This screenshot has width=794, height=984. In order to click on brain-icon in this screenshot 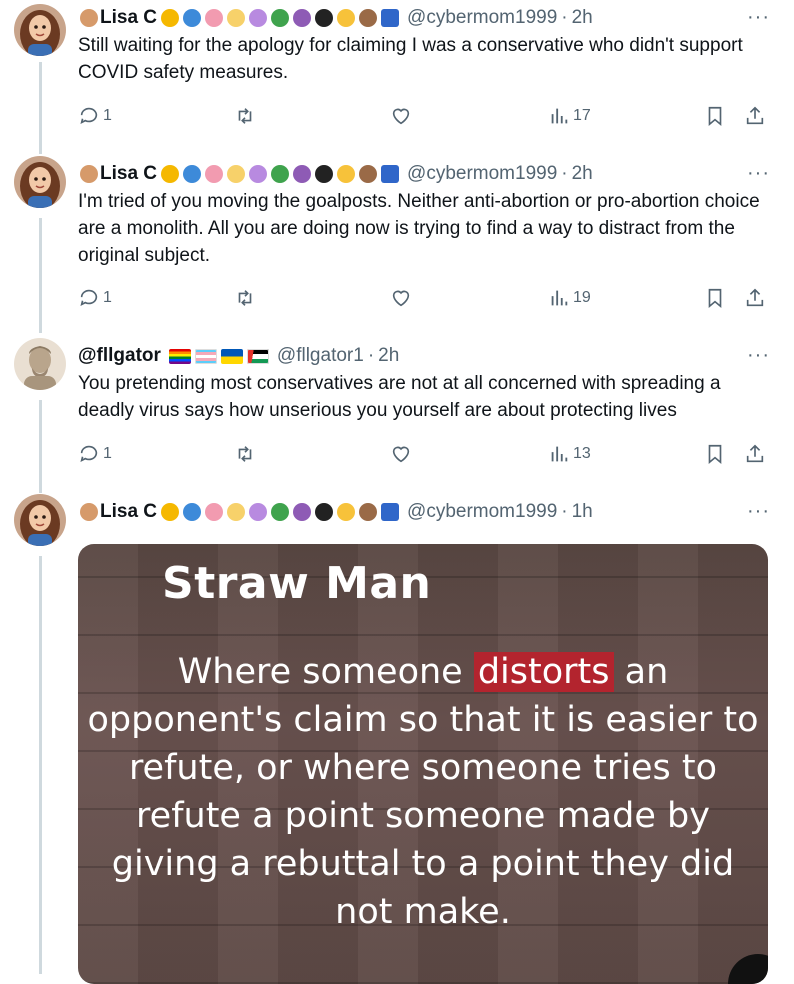, I will do `click(214, 18)`.